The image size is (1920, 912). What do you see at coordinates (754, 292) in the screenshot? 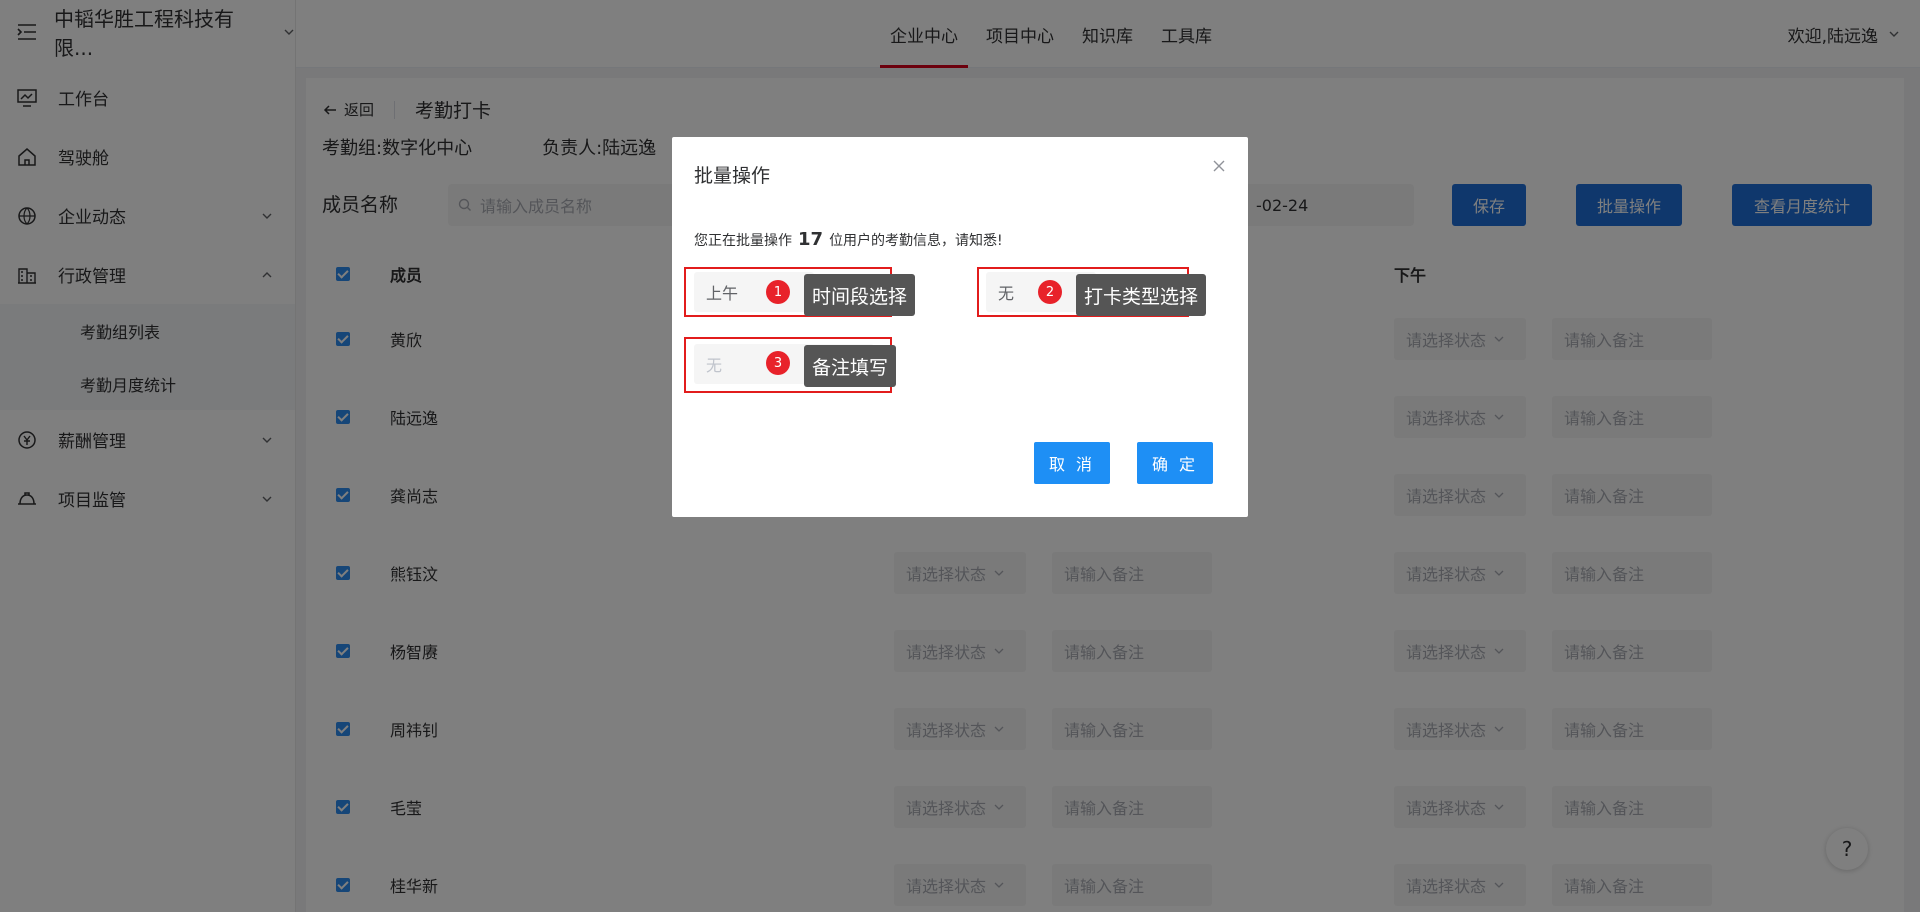
I see `period-select: 上午` at bounding box center [754, 292].